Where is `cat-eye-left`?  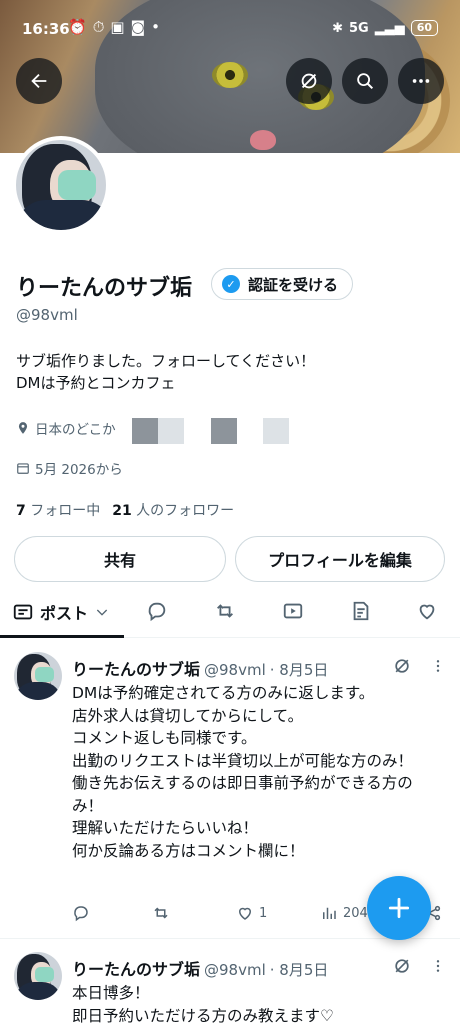
cat-eye-left is located at coordinates (230, 75).